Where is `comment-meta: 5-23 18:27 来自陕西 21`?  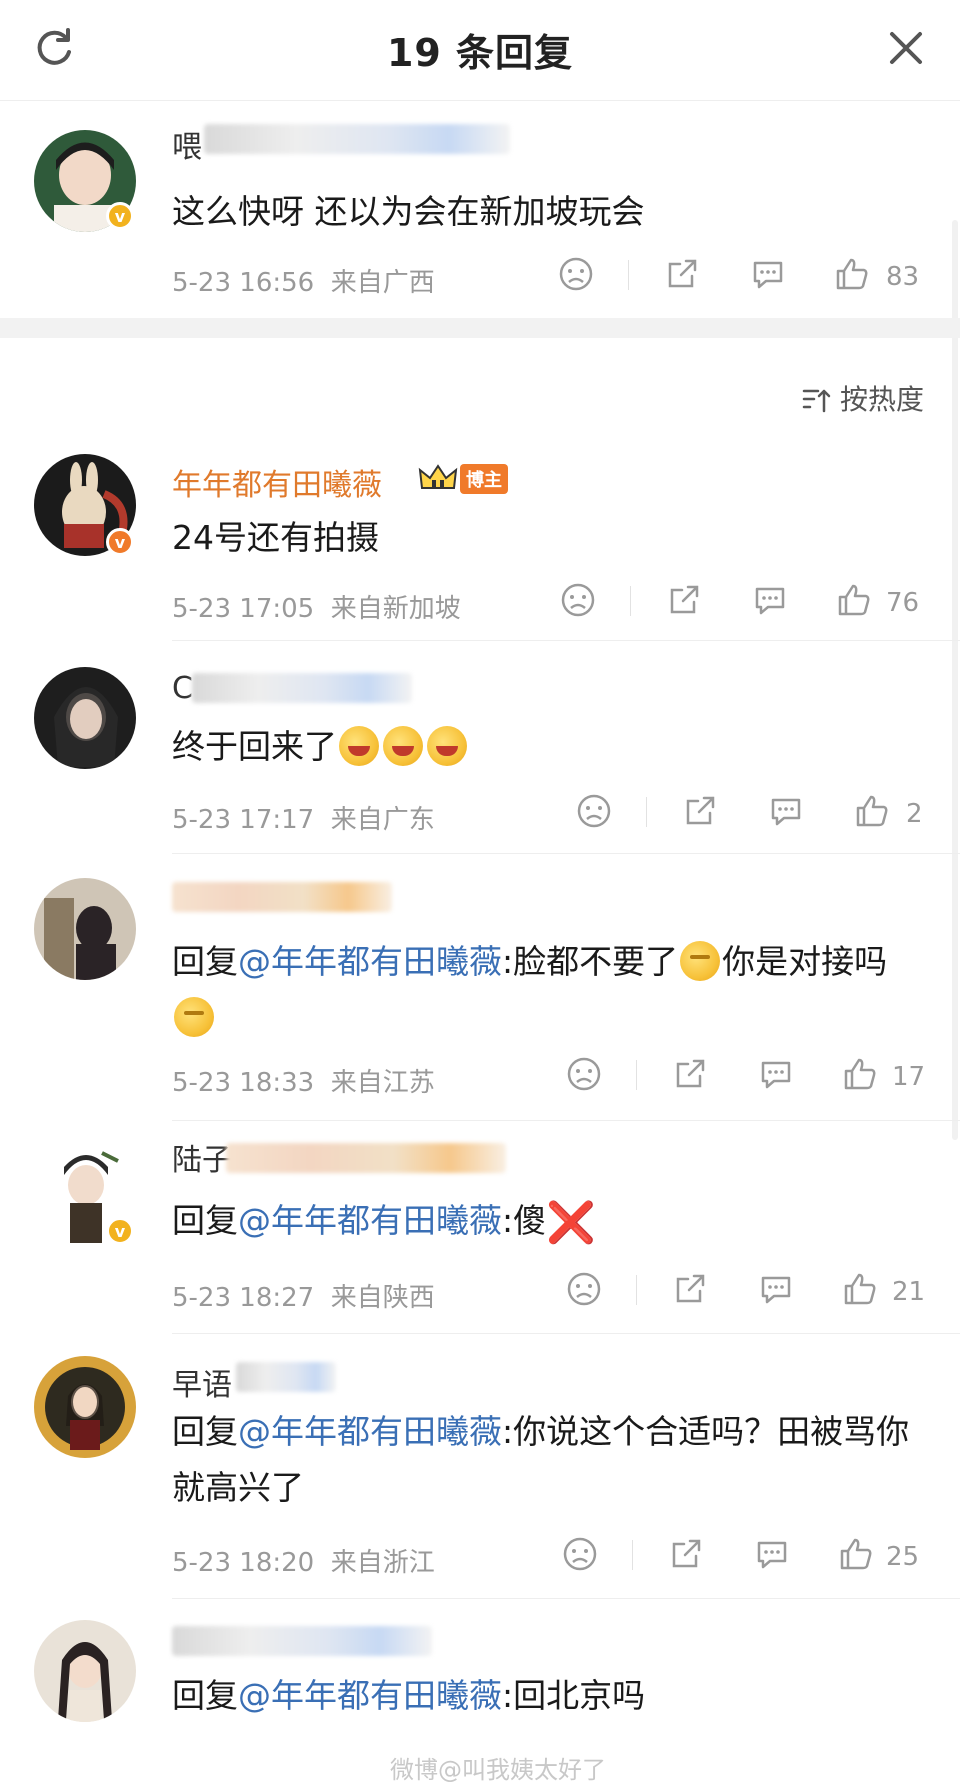
comment-meta: 5-23 18:27 来自陕西 21 is located at coordinates (551, 1291).